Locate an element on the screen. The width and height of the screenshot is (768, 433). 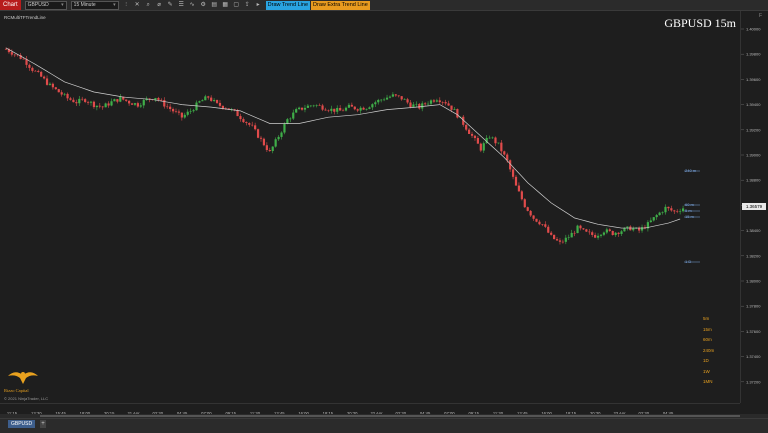
crosshair-icon: ✕ is located at coordinates (137, 5).